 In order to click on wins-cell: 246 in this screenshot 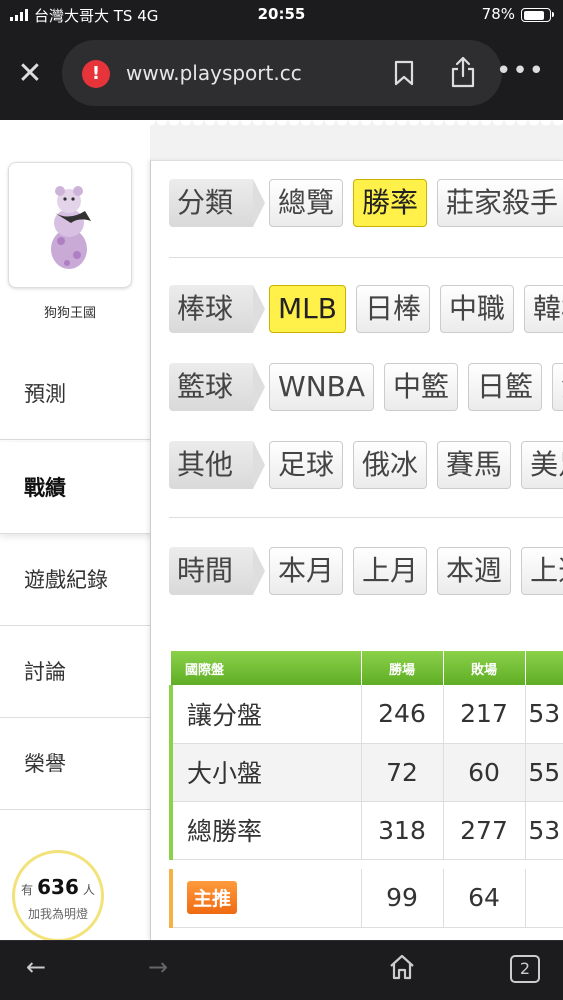, I will do `click(402, 714)`.